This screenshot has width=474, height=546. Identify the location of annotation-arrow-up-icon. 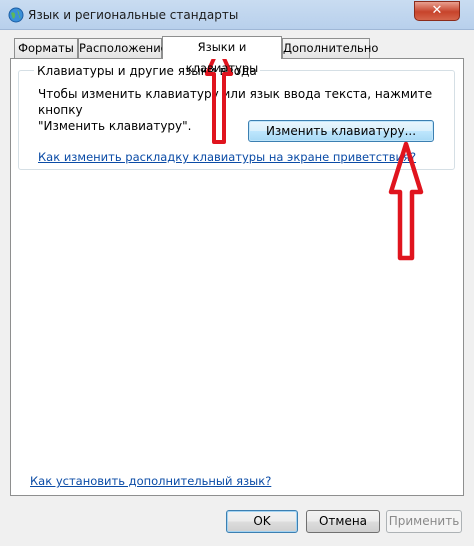
(406, 201).